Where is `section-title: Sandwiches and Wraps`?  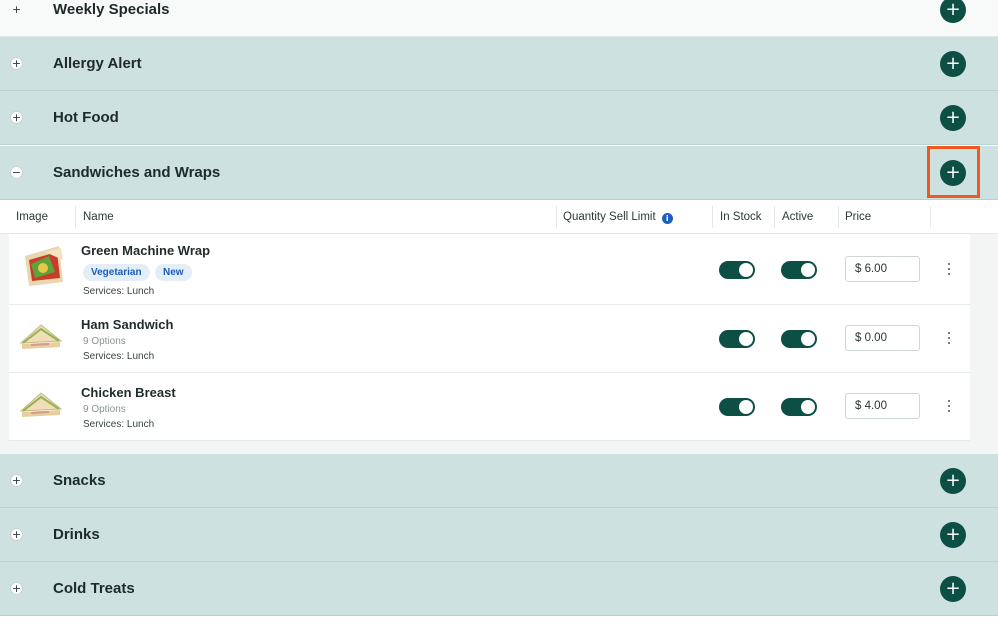 section-title: Sandwiches and Wraps is located at coordinates (137, 172).